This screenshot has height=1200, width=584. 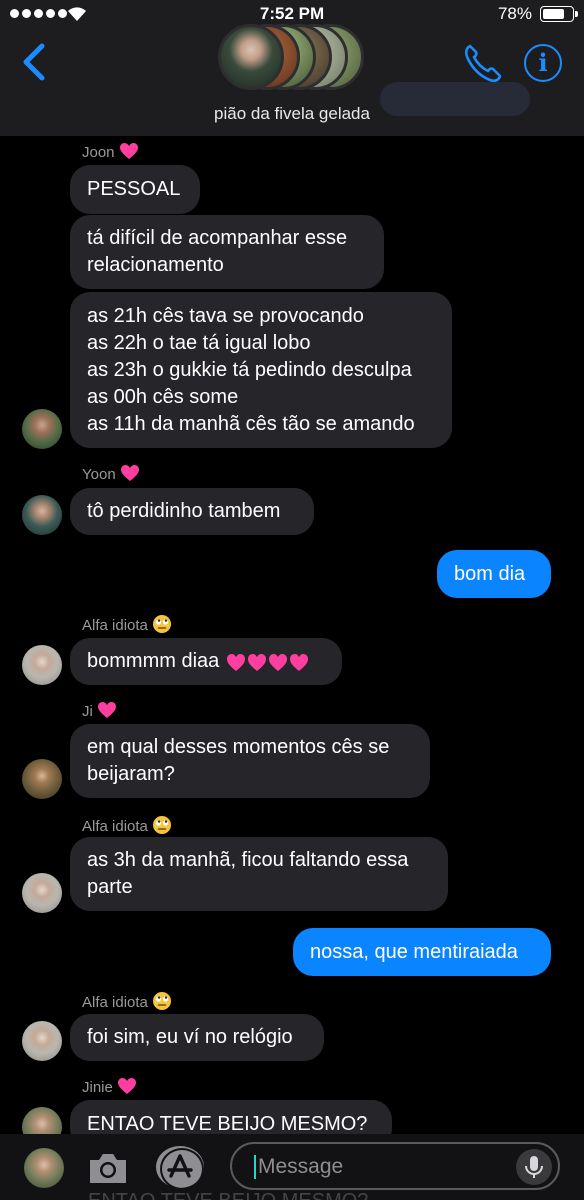 I want to click on text-cursor, so click(x=255, y=1167).